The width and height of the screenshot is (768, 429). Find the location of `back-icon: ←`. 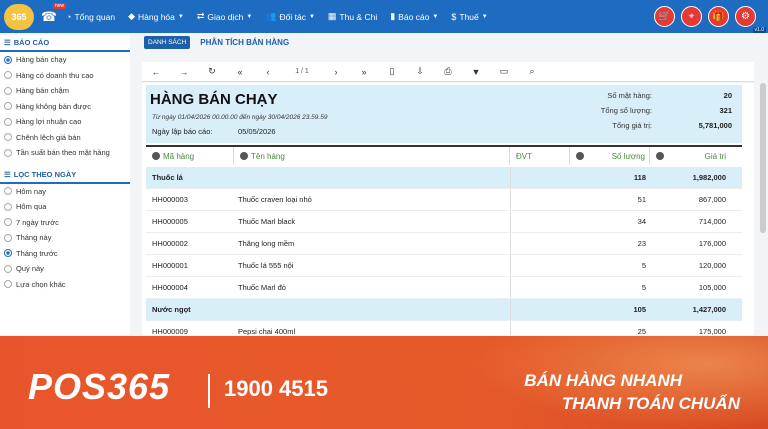

back-icon: ← is located at coordinates (156, 72).